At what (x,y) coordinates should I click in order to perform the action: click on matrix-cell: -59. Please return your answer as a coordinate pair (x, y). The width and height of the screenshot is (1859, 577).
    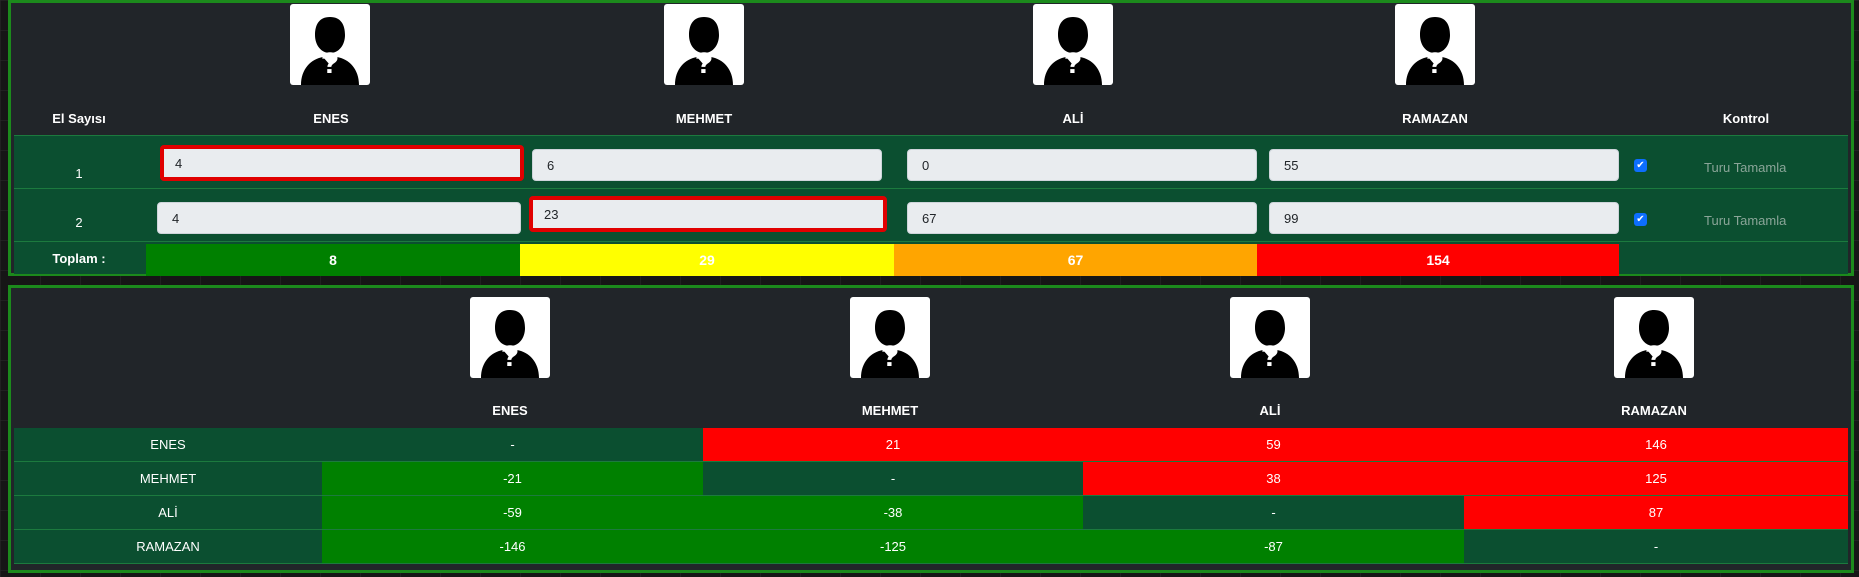
    Looking at the image, I should click on (512, 513).